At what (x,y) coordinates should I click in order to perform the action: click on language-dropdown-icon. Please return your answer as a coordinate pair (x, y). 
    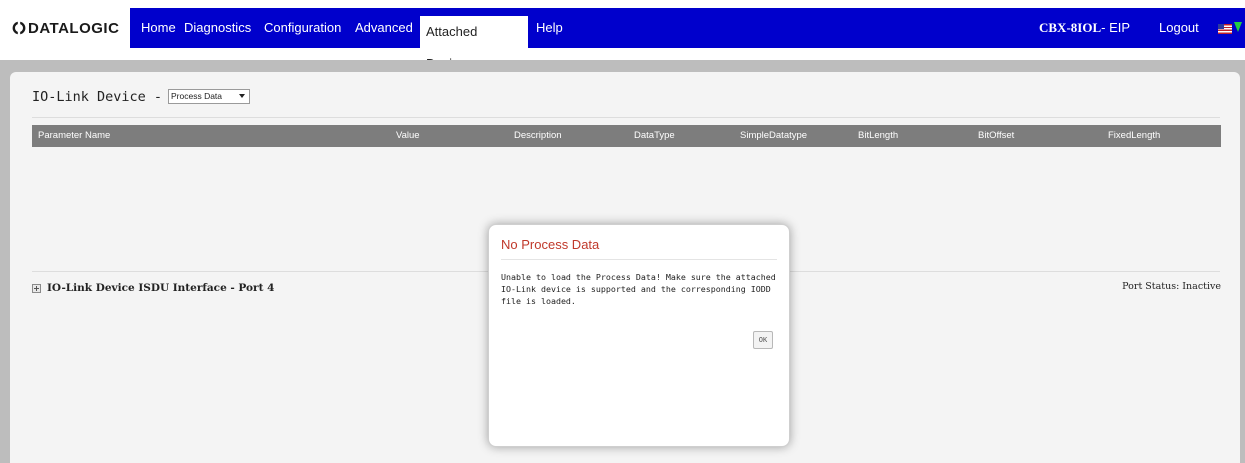
    Looking at the image, I should click on (1238, 27).